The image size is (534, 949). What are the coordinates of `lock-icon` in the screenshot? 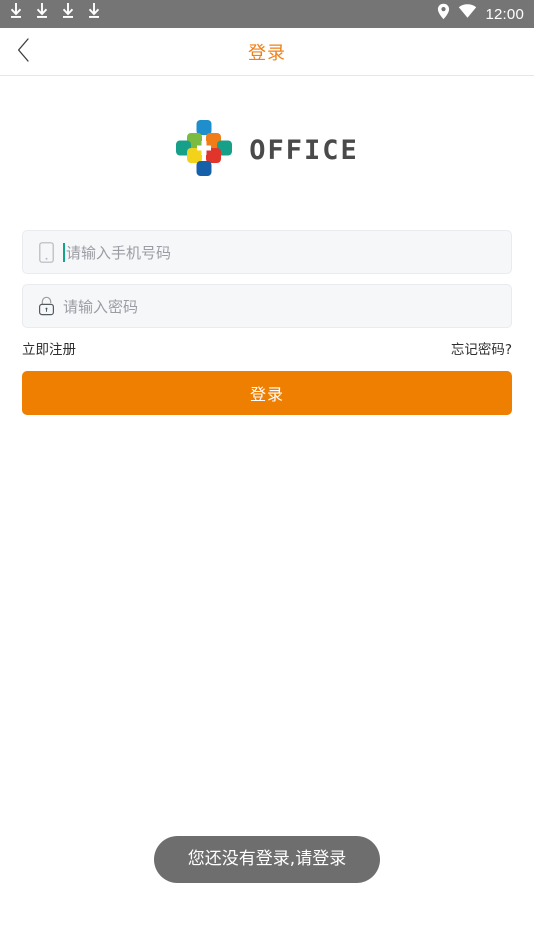 It's located at (46, 306).